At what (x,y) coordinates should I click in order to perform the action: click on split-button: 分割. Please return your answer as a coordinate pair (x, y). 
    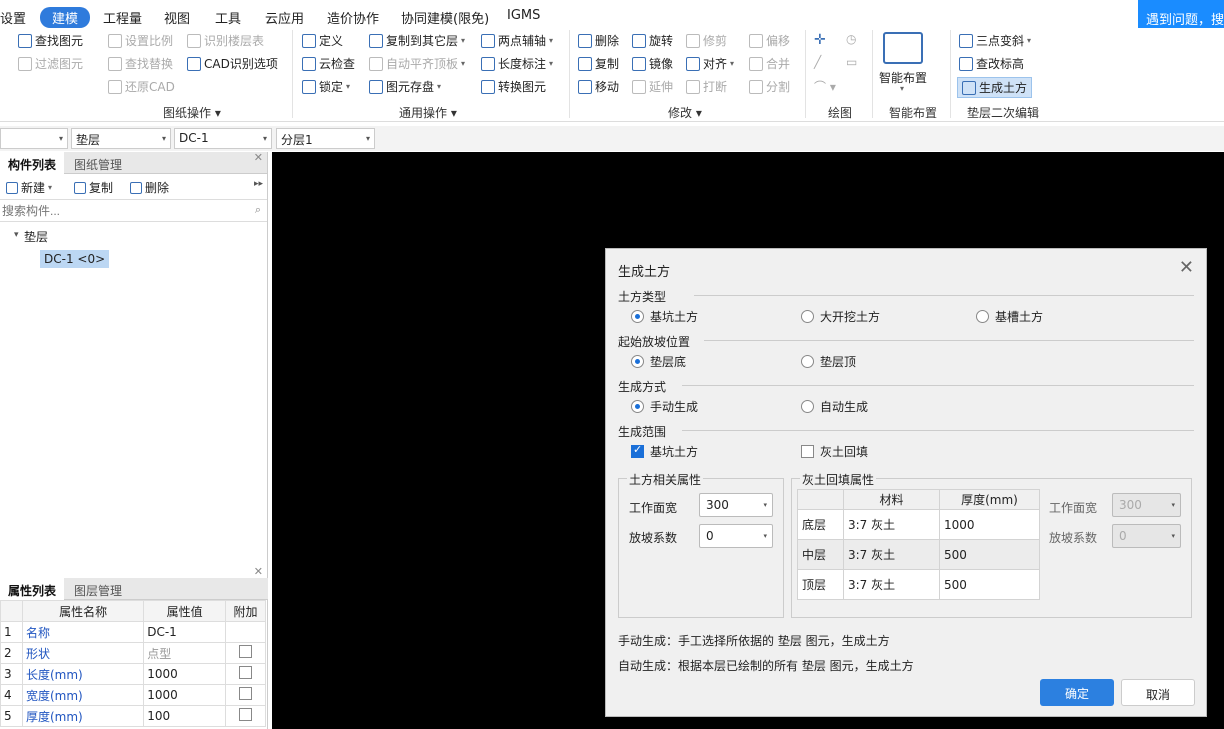
    Looking at the image, I should click on (769, 86).